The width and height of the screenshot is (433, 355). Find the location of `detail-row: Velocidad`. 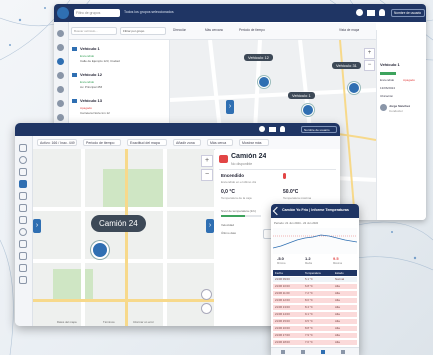

detail-row: Velocidad is located at coordinates (228, 225).